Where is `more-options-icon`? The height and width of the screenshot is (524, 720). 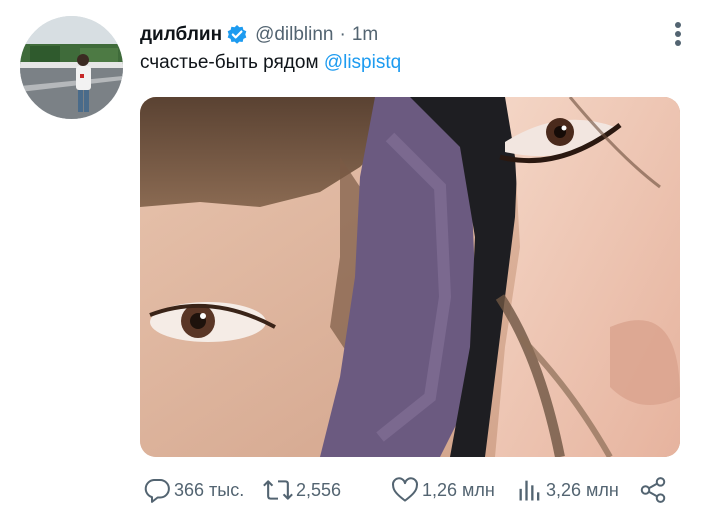 more-options-icon is located at coordinates (678, 34).